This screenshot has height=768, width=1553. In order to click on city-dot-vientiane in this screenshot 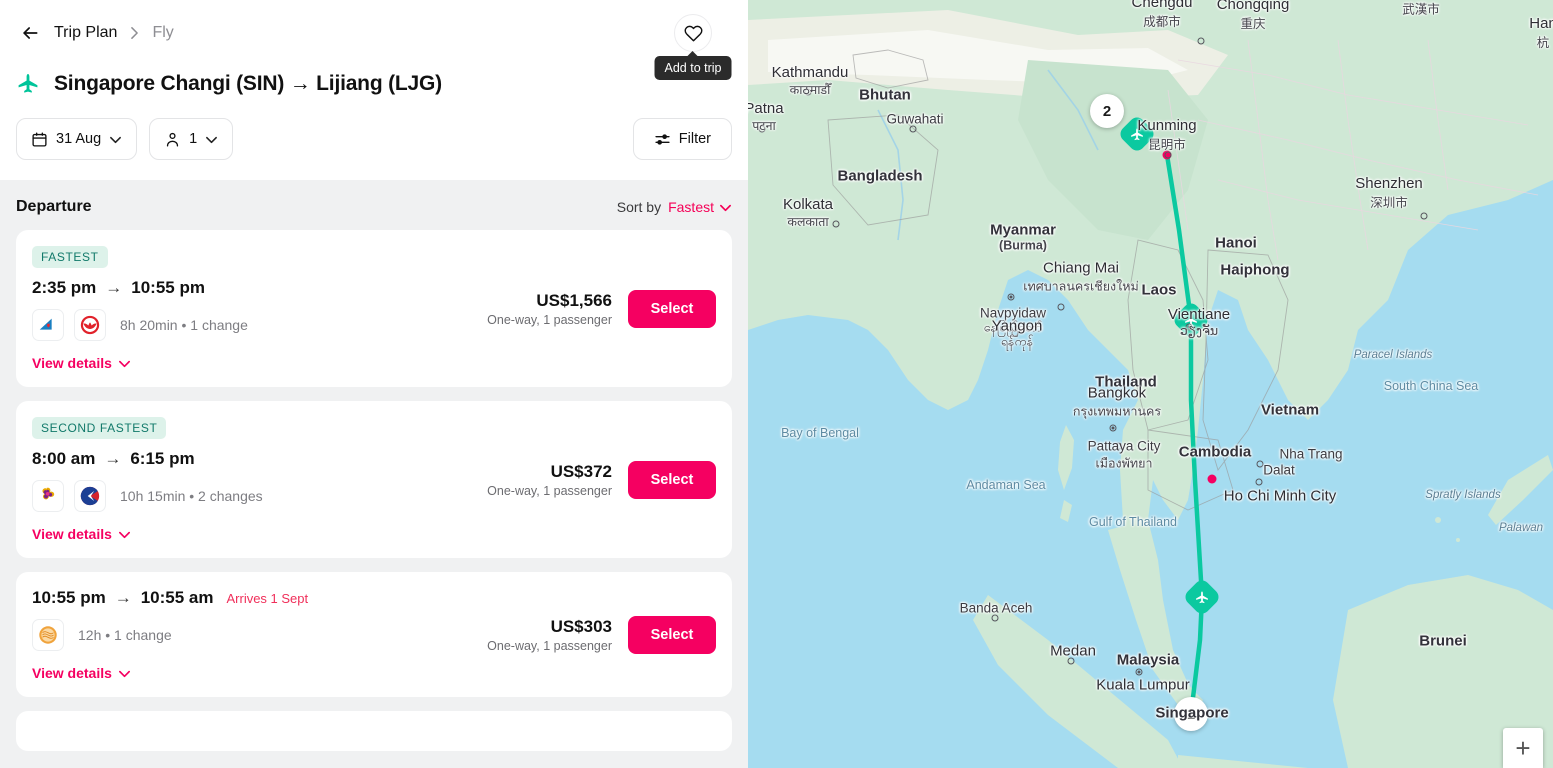, I will do `click(1189, 327)`.